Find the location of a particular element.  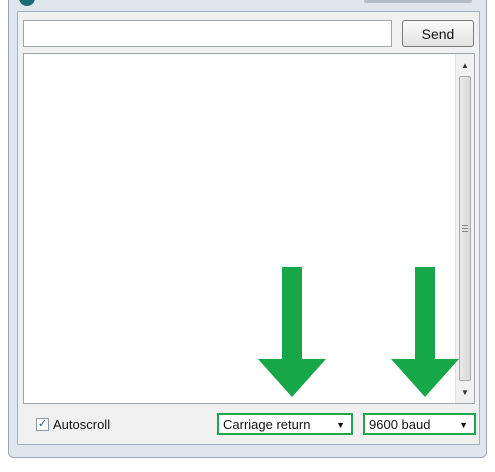

line-ending-select: Carriage return ▼ is located at coordinates (285, 424).